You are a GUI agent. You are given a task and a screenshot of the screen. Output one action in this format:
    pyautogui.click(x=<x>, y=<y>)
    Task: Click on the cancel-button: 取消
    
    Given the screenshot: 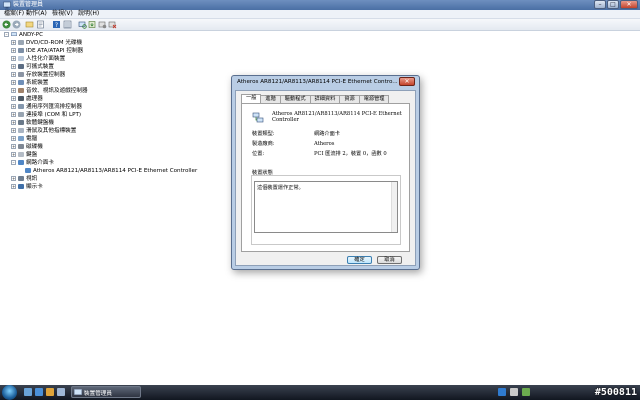 What is the action you would take?
    pyautogui.click(x=389, y=260)
    